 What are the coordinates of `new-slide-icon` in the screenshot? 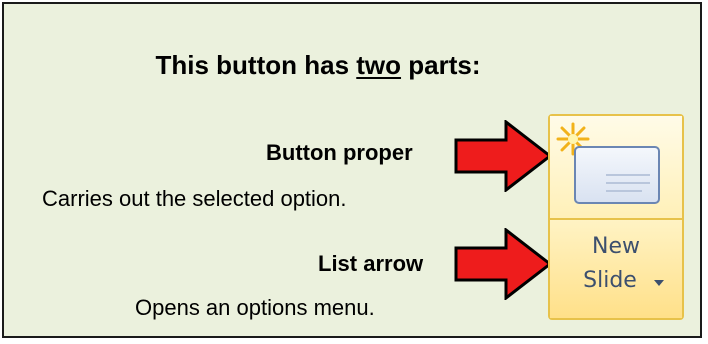 It's located at (617, 175).